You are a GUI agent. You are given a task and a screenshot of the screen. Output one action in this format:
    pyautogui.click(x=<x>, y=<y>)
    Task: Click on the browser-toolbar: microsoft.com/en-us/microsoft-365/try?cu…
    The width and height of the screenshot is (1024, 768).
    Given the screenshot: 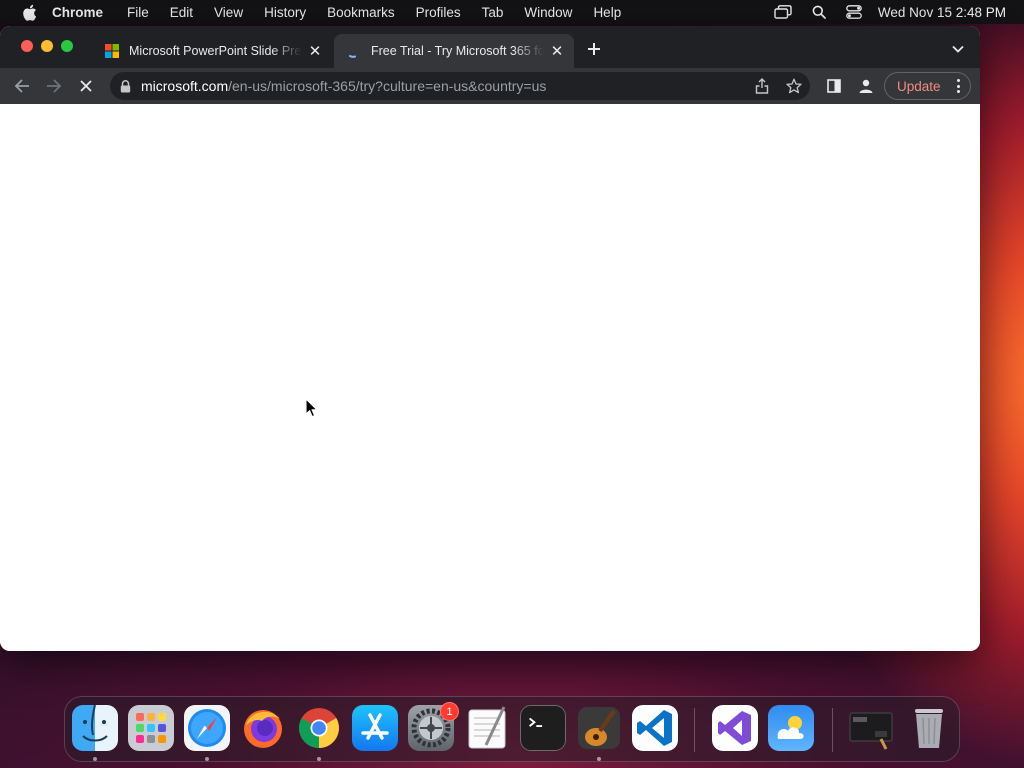 What is the action you would take?
    pyautogui.click(x=490, y=86)
    